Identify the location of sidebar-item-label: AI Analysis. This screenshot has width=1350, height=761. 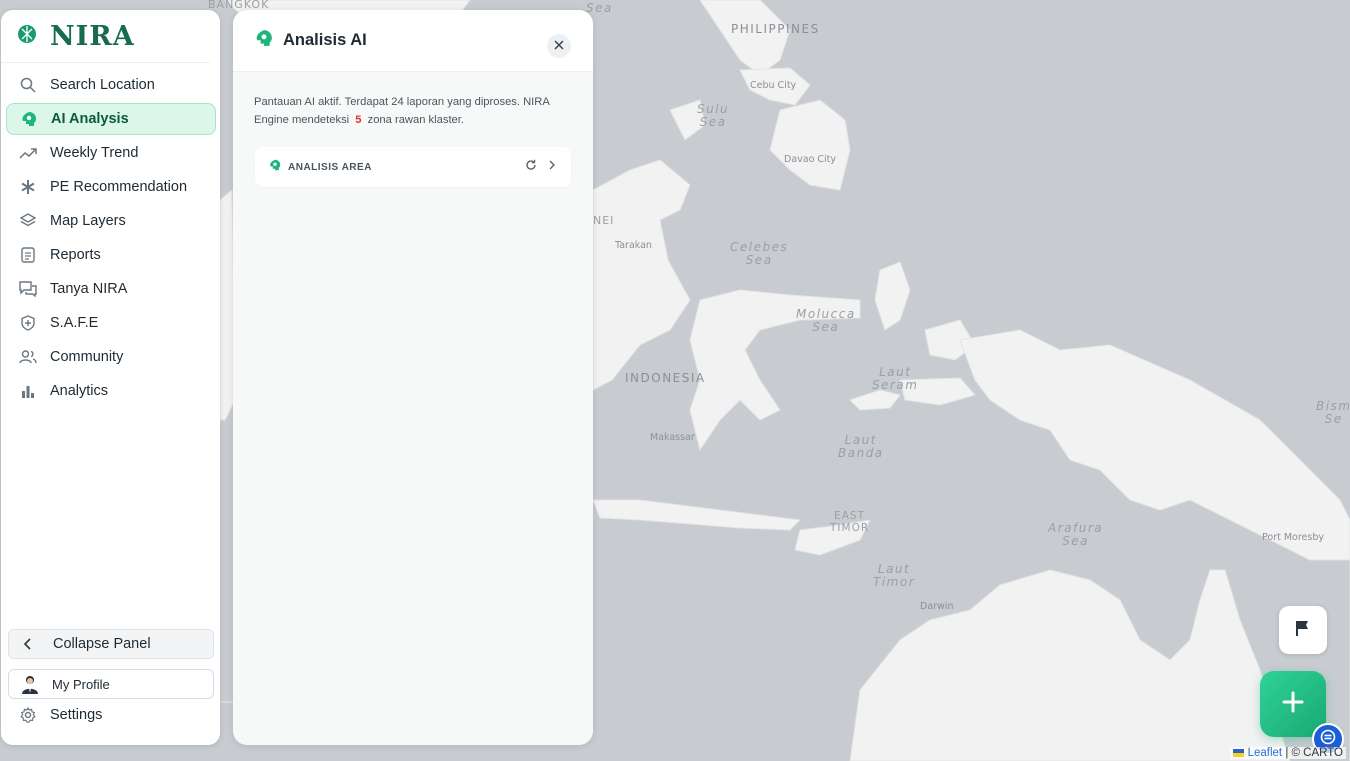
(90, 119).